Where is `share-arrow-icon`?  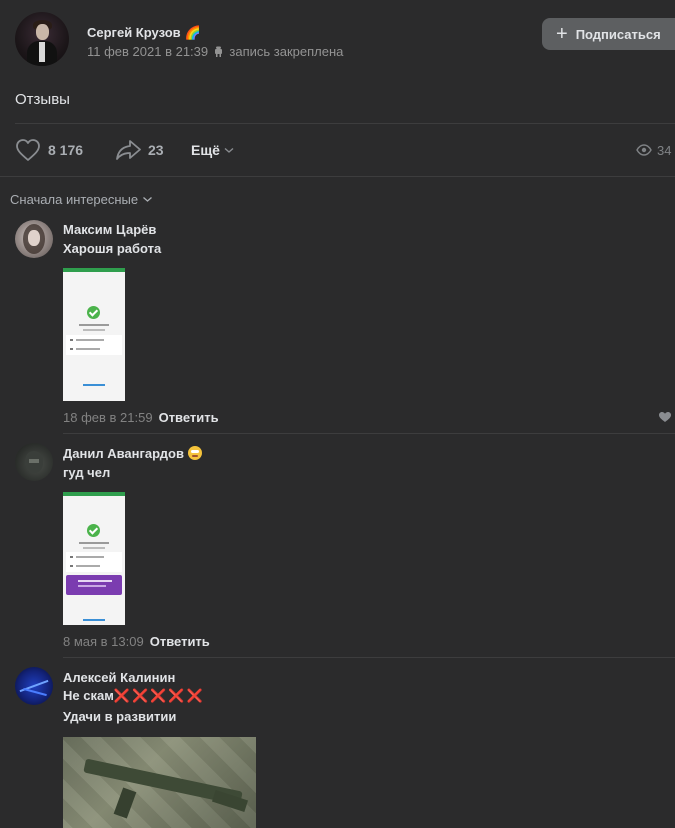 share-arrow-icon is located at coordinates (128, 150).